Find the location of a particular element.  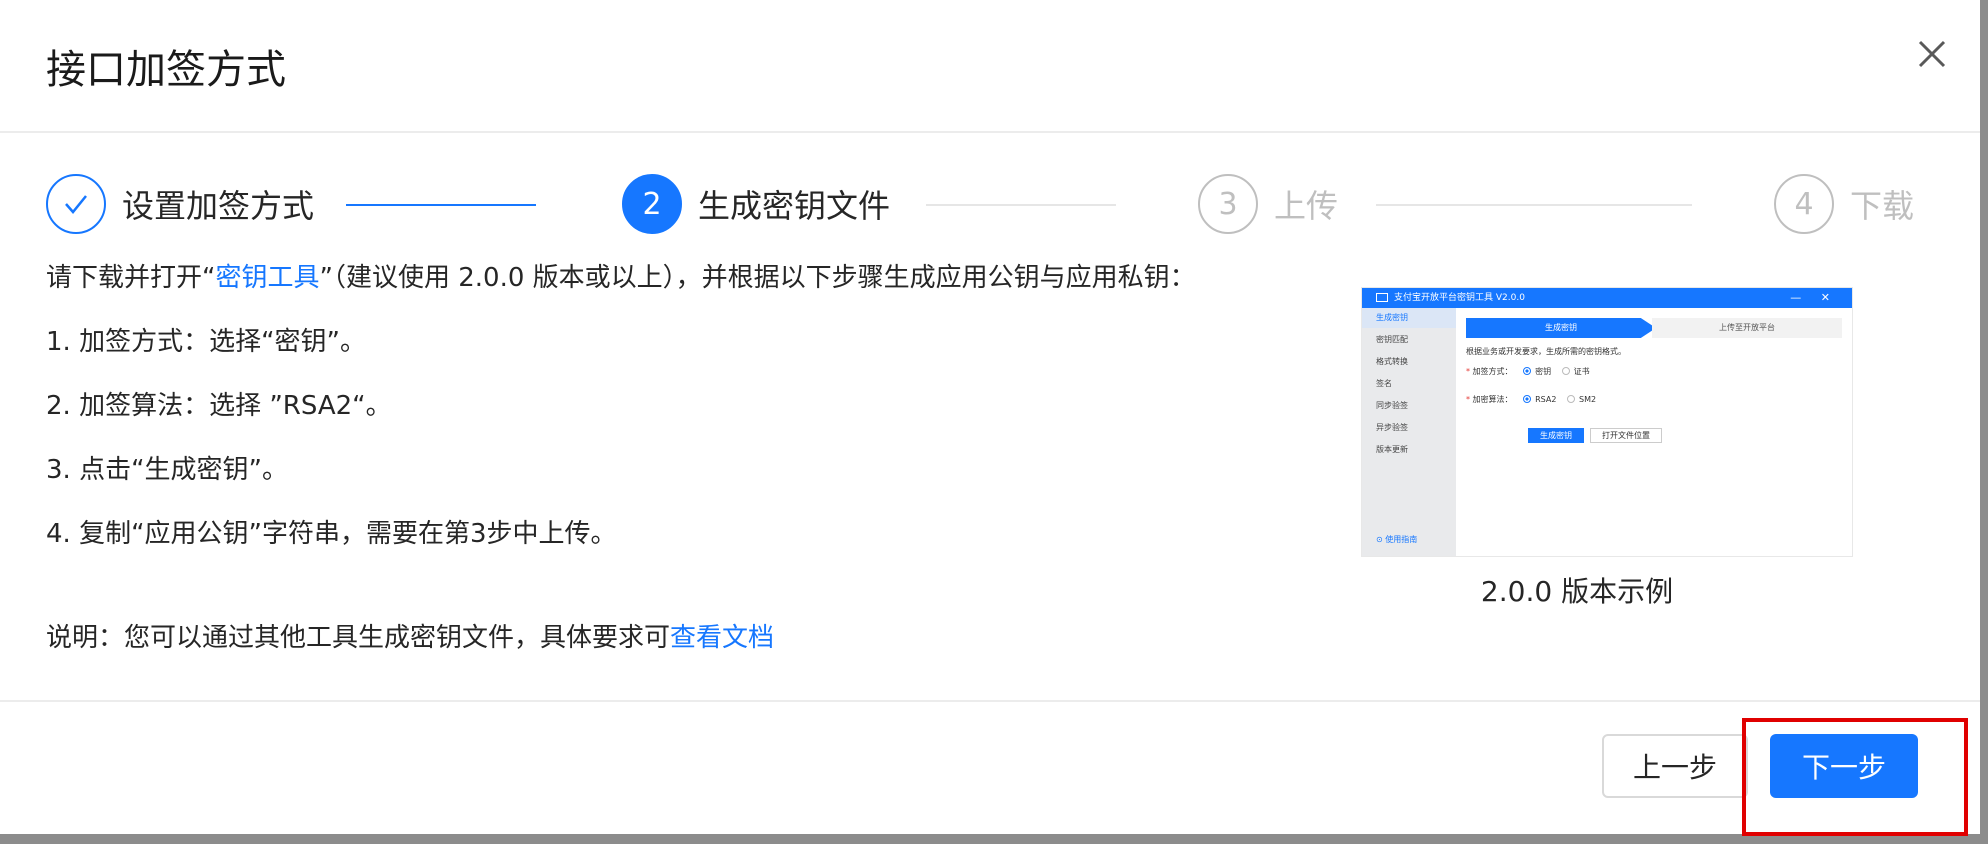

preview-option: 证书 is located at coordinates (1581, 371).